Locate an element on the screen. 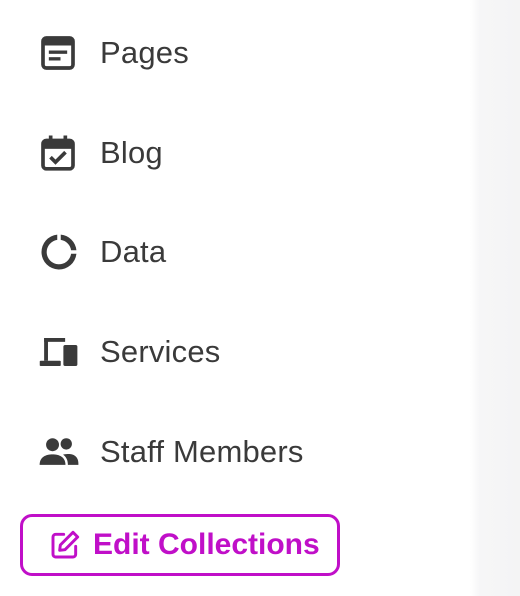 This screenshot has height=596, width=520. nav-item-pages: Pages is located at coordinates (113, 53).